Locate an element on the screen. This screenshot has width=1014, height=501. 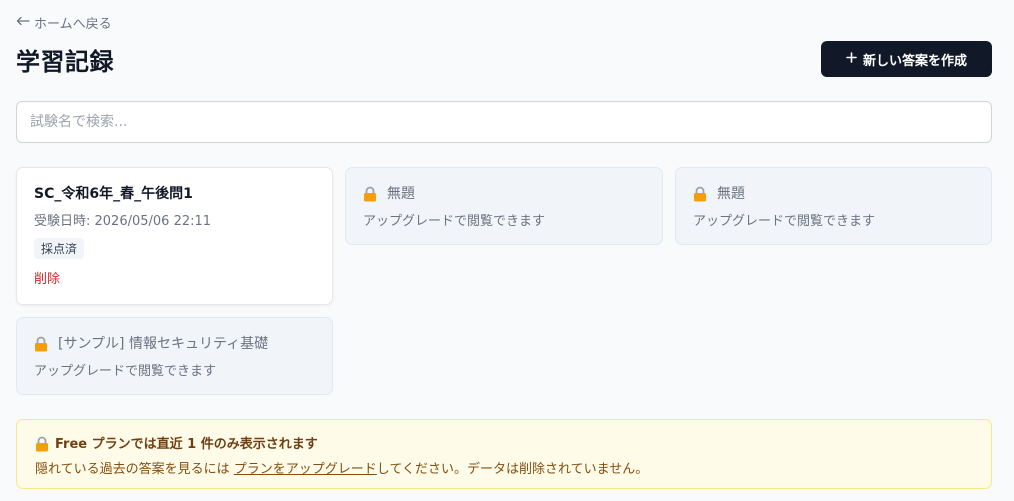
record-date: 受験日時: 2026/05/06 22:11 is located at coordinates (123, 221).